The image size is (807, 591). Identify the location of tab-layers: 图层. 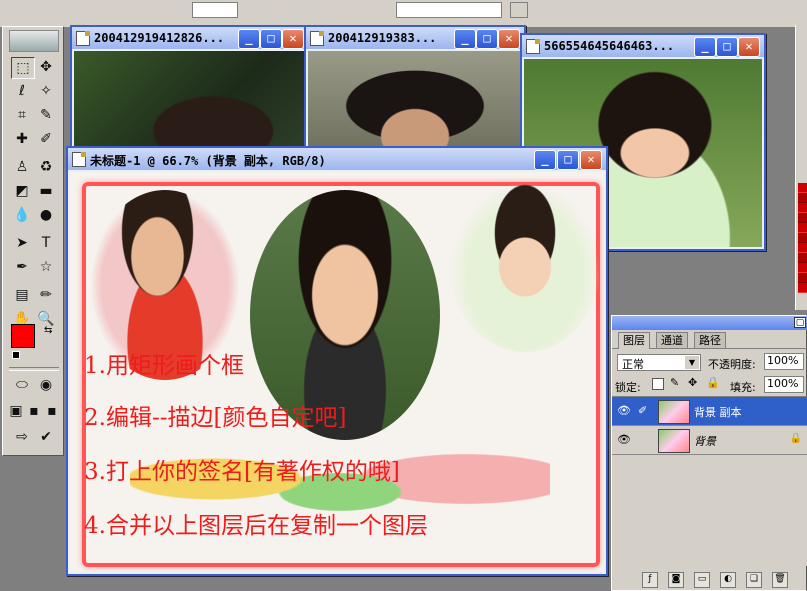
(634, 340).